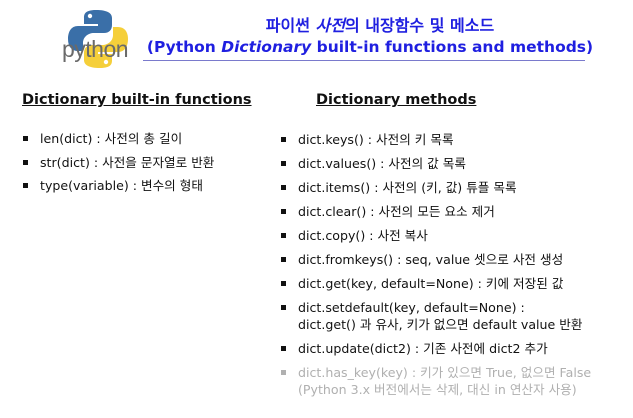 The height and width of the screenshot is (418, 633). Describe the element at coordinates (376, 139) in the screenshot. I see `dictionary-method-text: dict.keys() : 사전의 키 목록` at that location.